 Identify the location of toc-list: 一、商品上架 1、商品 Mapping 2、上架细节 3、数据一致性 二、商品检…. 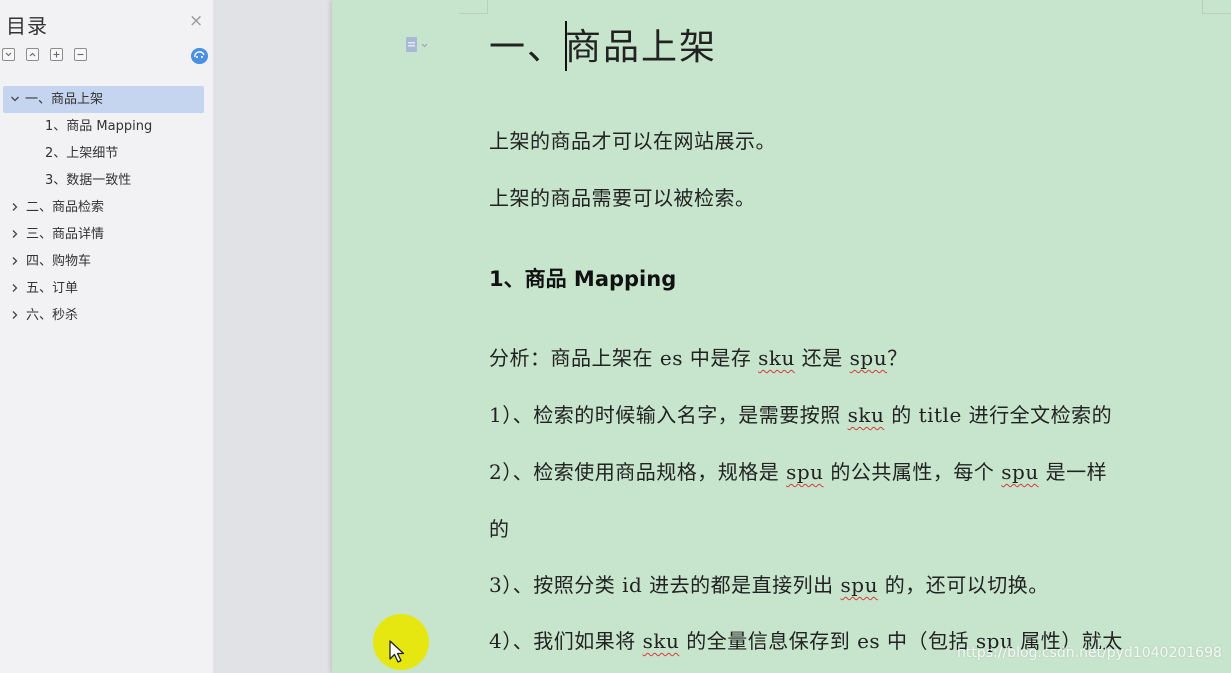
(106, 207).